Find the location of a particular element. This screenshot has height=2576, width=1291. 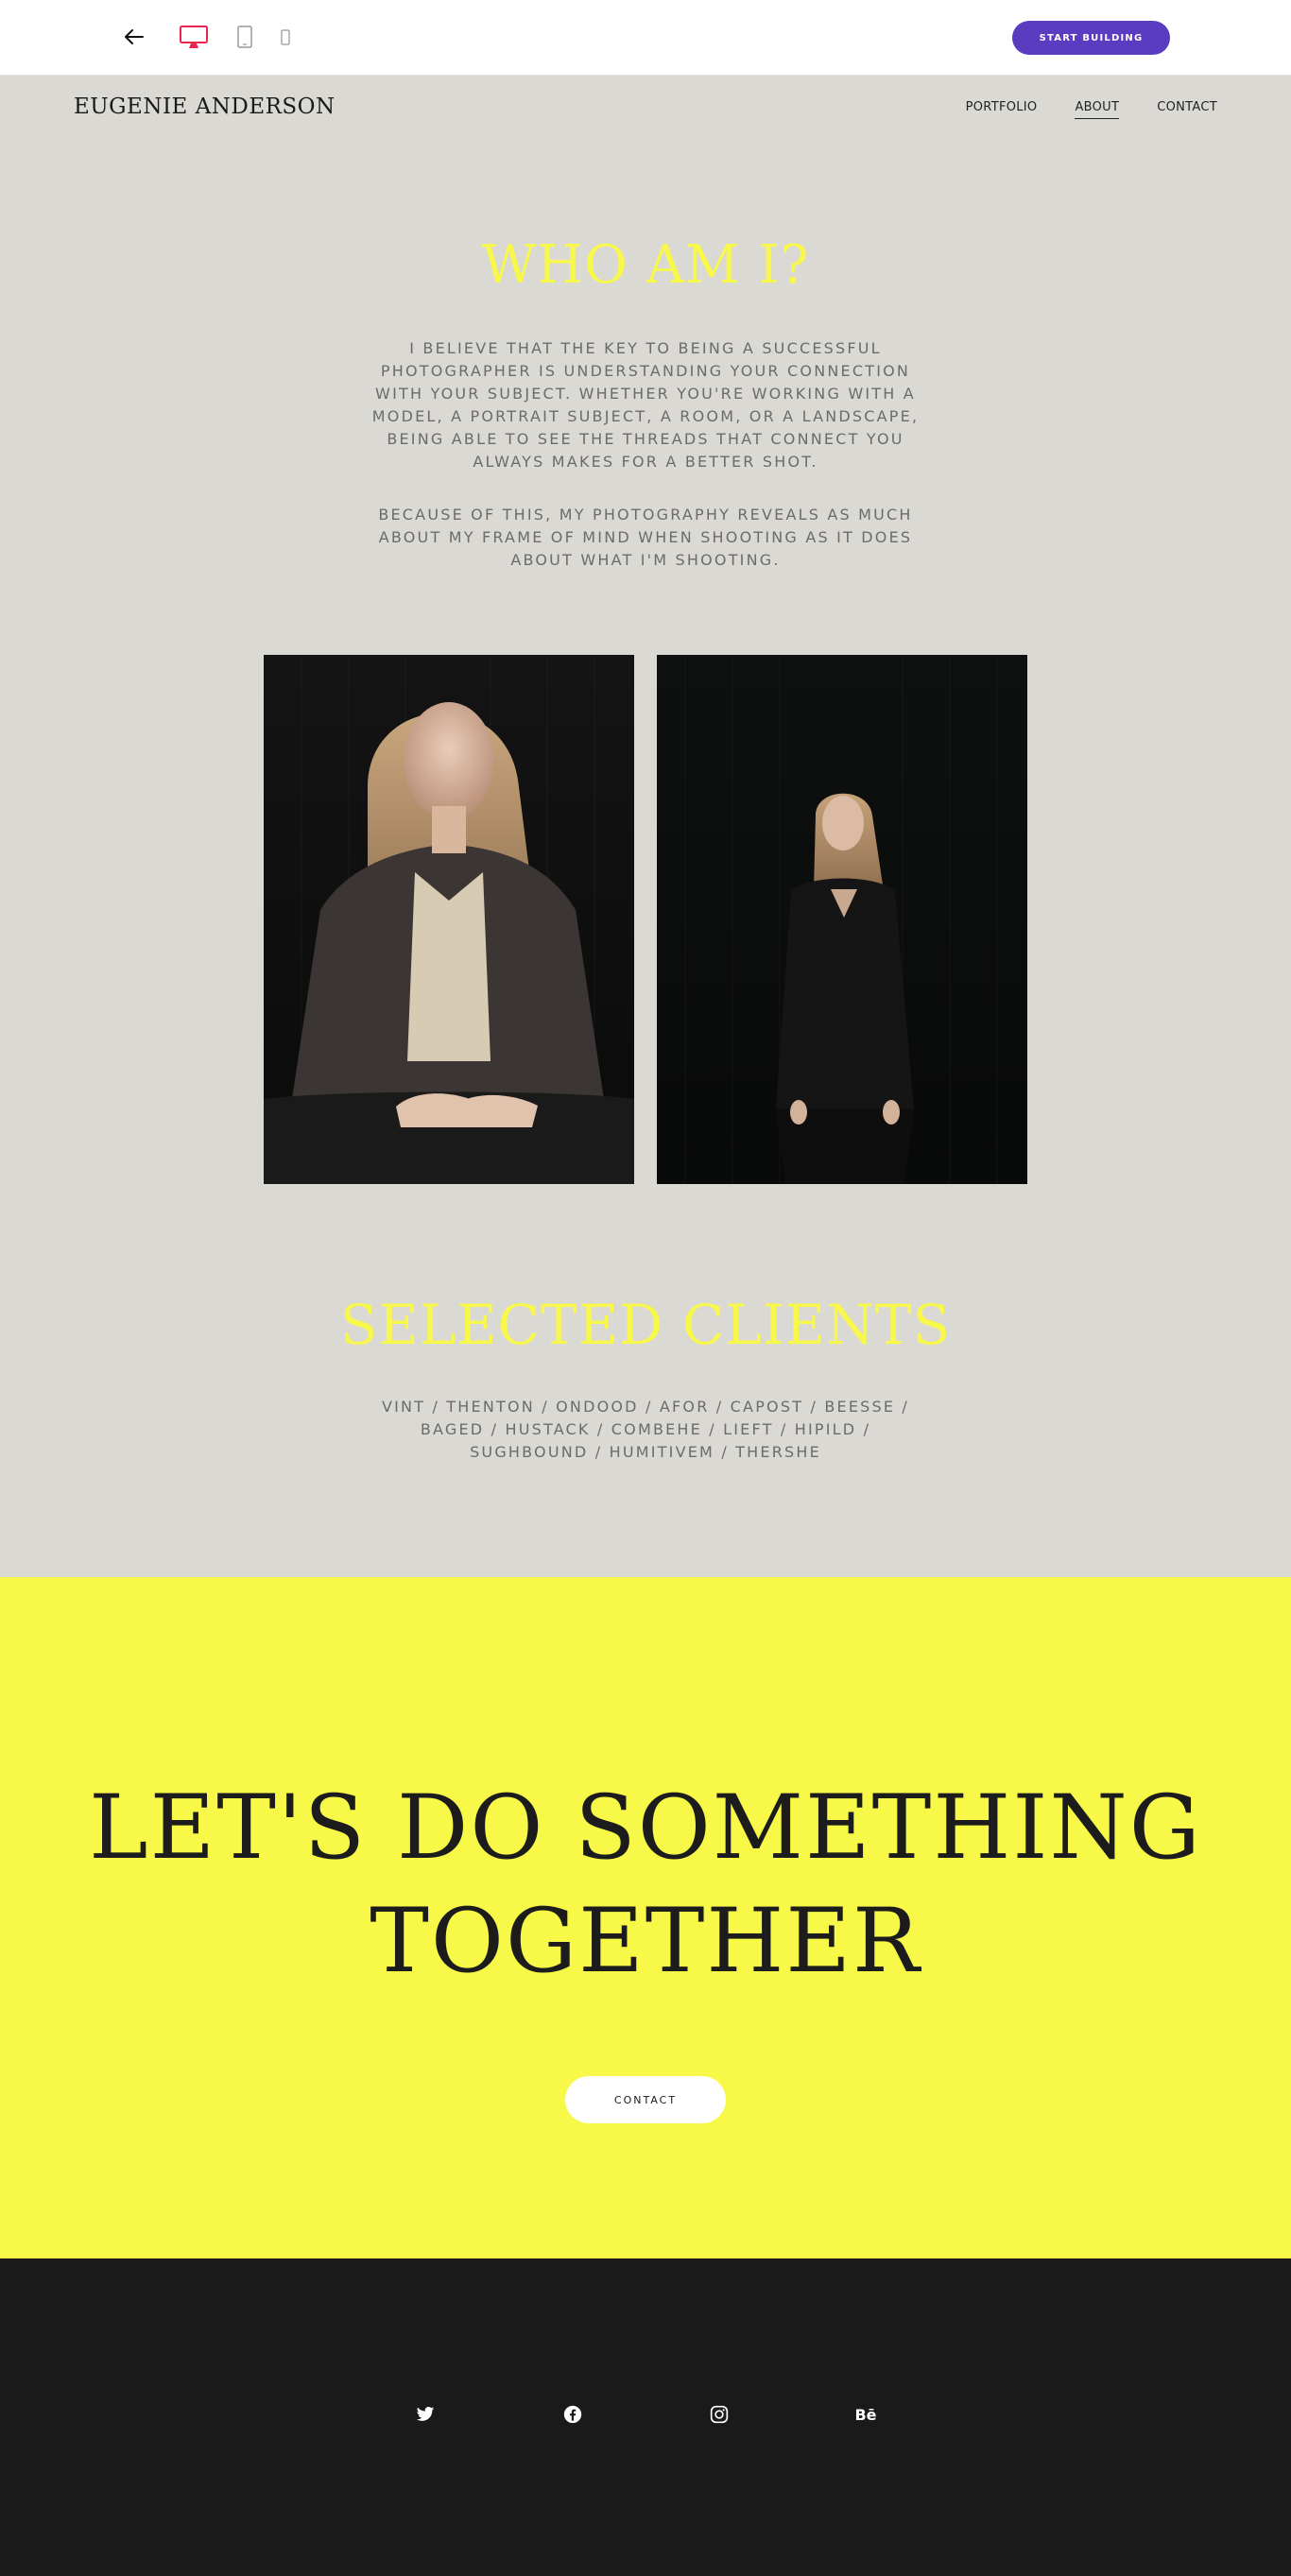

cta-title-line-2: TOGETHER is located at coordinates (645, 1941).